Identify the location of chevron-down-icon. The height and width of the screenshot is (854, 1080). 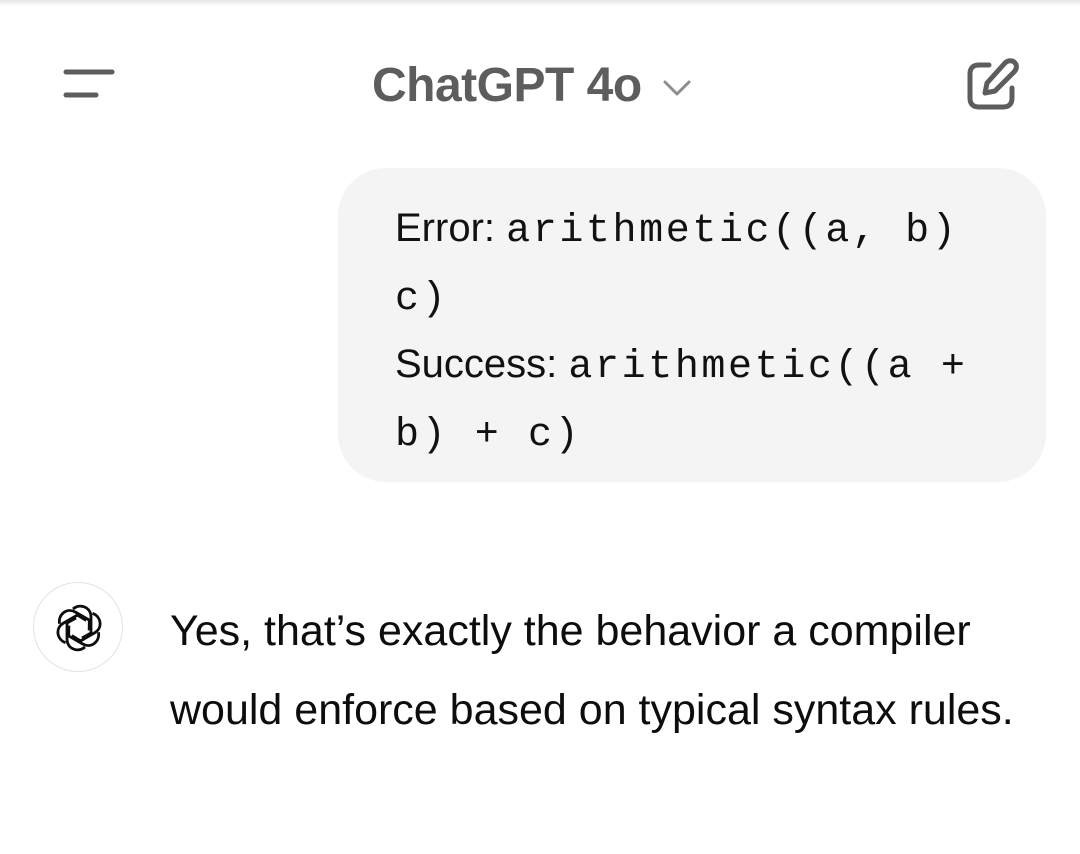
(677, 88).